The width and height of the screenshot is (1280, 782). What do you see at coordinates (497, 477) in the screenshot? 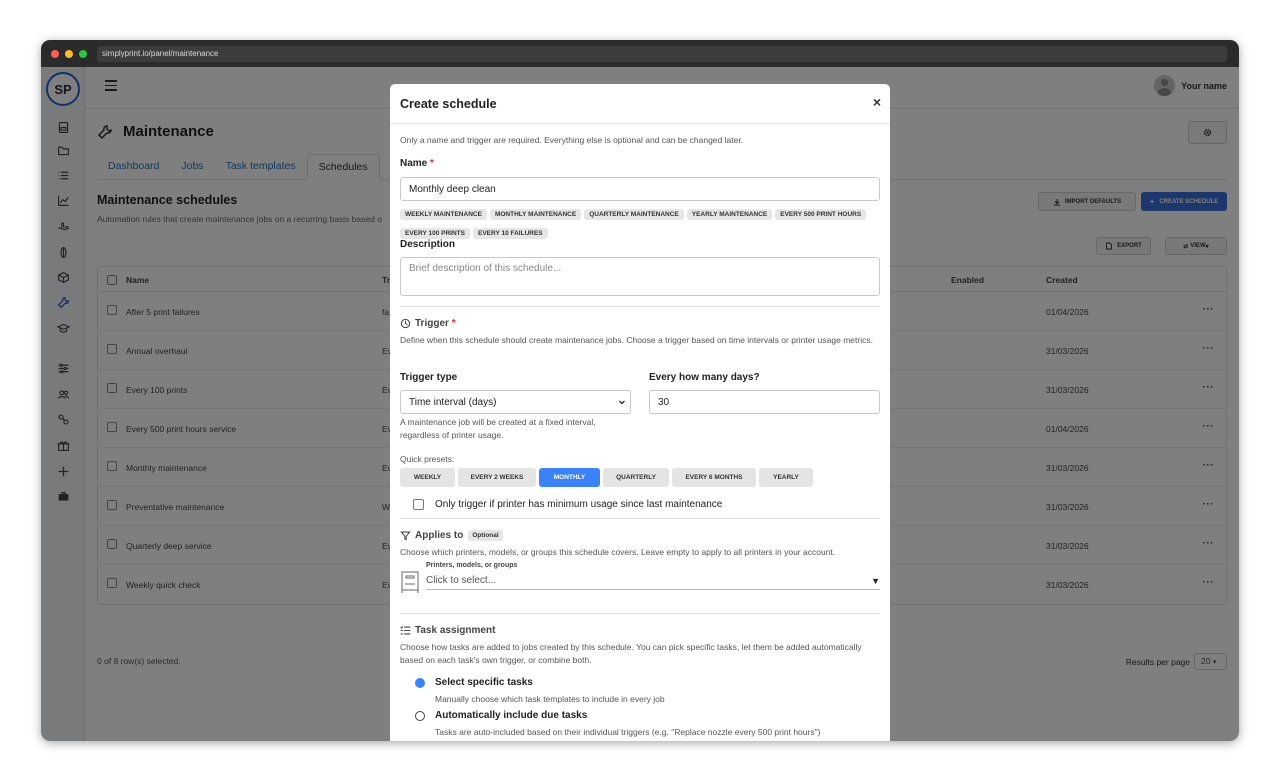
I see `preset-every-2-weeks: EVERY 2 WEEKS` at bounding box center [497, 477].